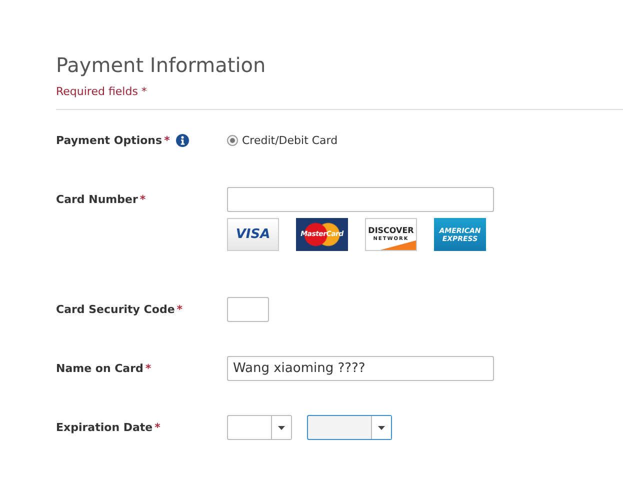 The height and width of the screenshot is (486, 623). I want to click on input-field: Wang xiaoming ????, so click(360, 368).